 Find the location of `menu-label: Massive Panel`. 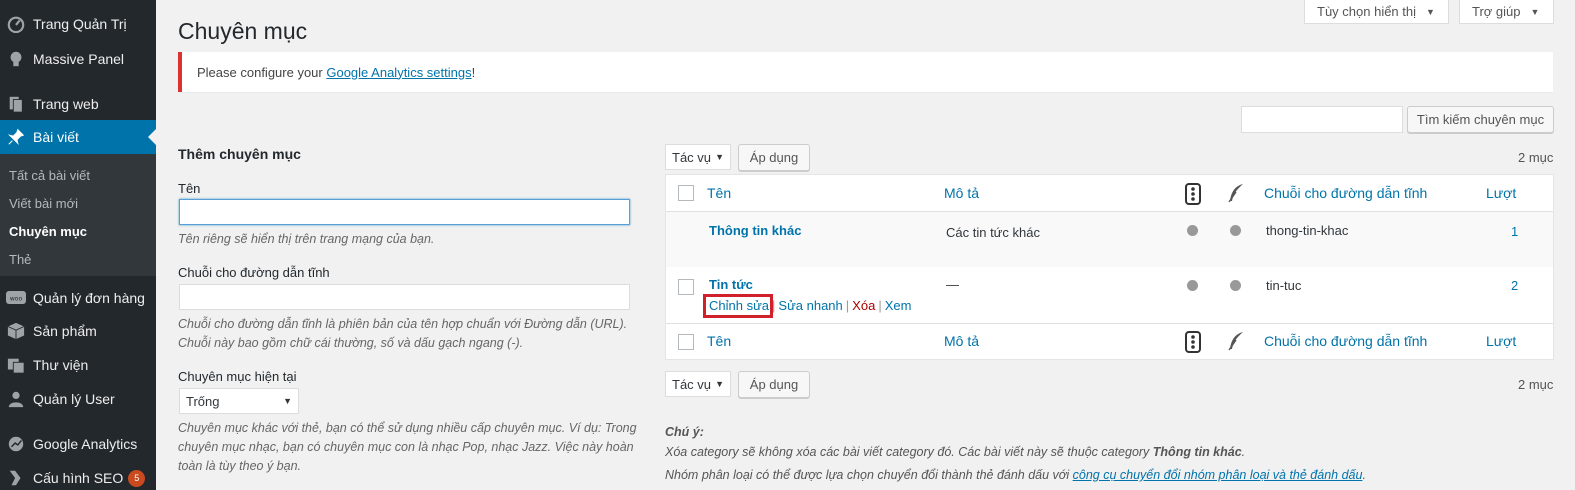

menu-label: Massive Panel is located at coordinates (79, 59).